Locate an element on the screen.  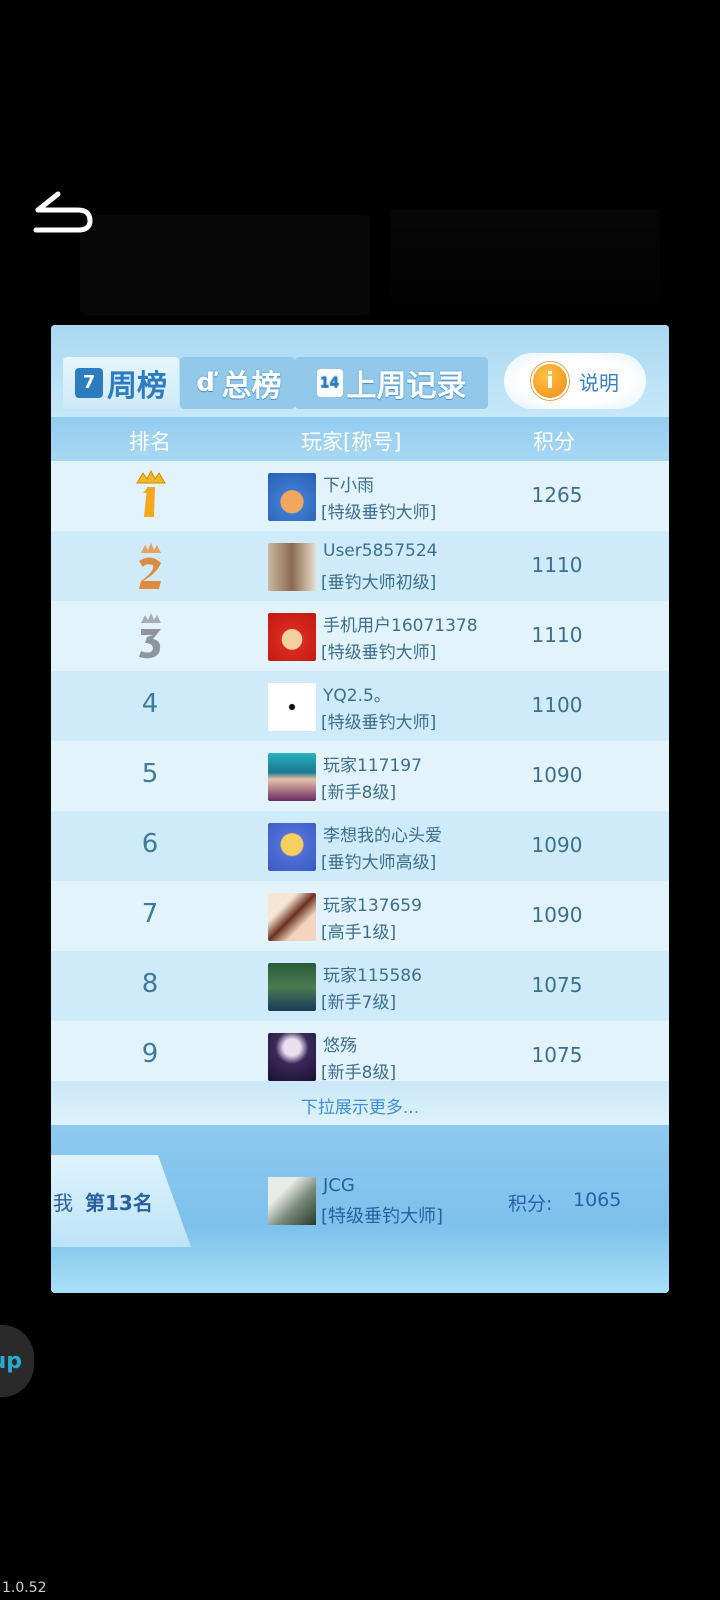
my-rank: 第13名 is located at coordinates (119, 1203).